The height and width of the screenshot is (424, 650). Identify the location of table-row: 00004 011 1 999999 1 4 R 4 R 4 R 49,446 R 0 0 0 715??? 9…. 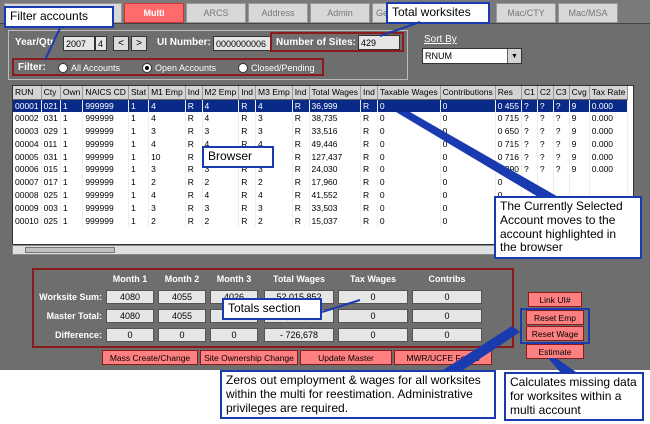
(321, 144).